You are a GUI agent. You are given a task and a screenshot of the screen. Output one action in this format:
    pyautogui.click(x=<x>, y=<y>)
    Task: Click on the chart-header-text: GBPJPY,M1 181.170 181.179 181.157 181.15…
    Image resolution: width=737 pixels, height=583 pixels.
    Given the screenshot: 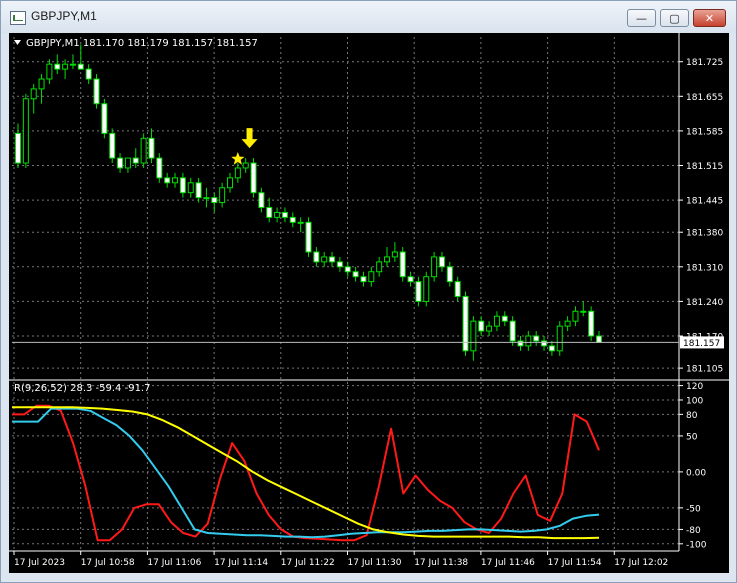 What is the action you would take?
    pyautogui.click(x=142, y=43)
    